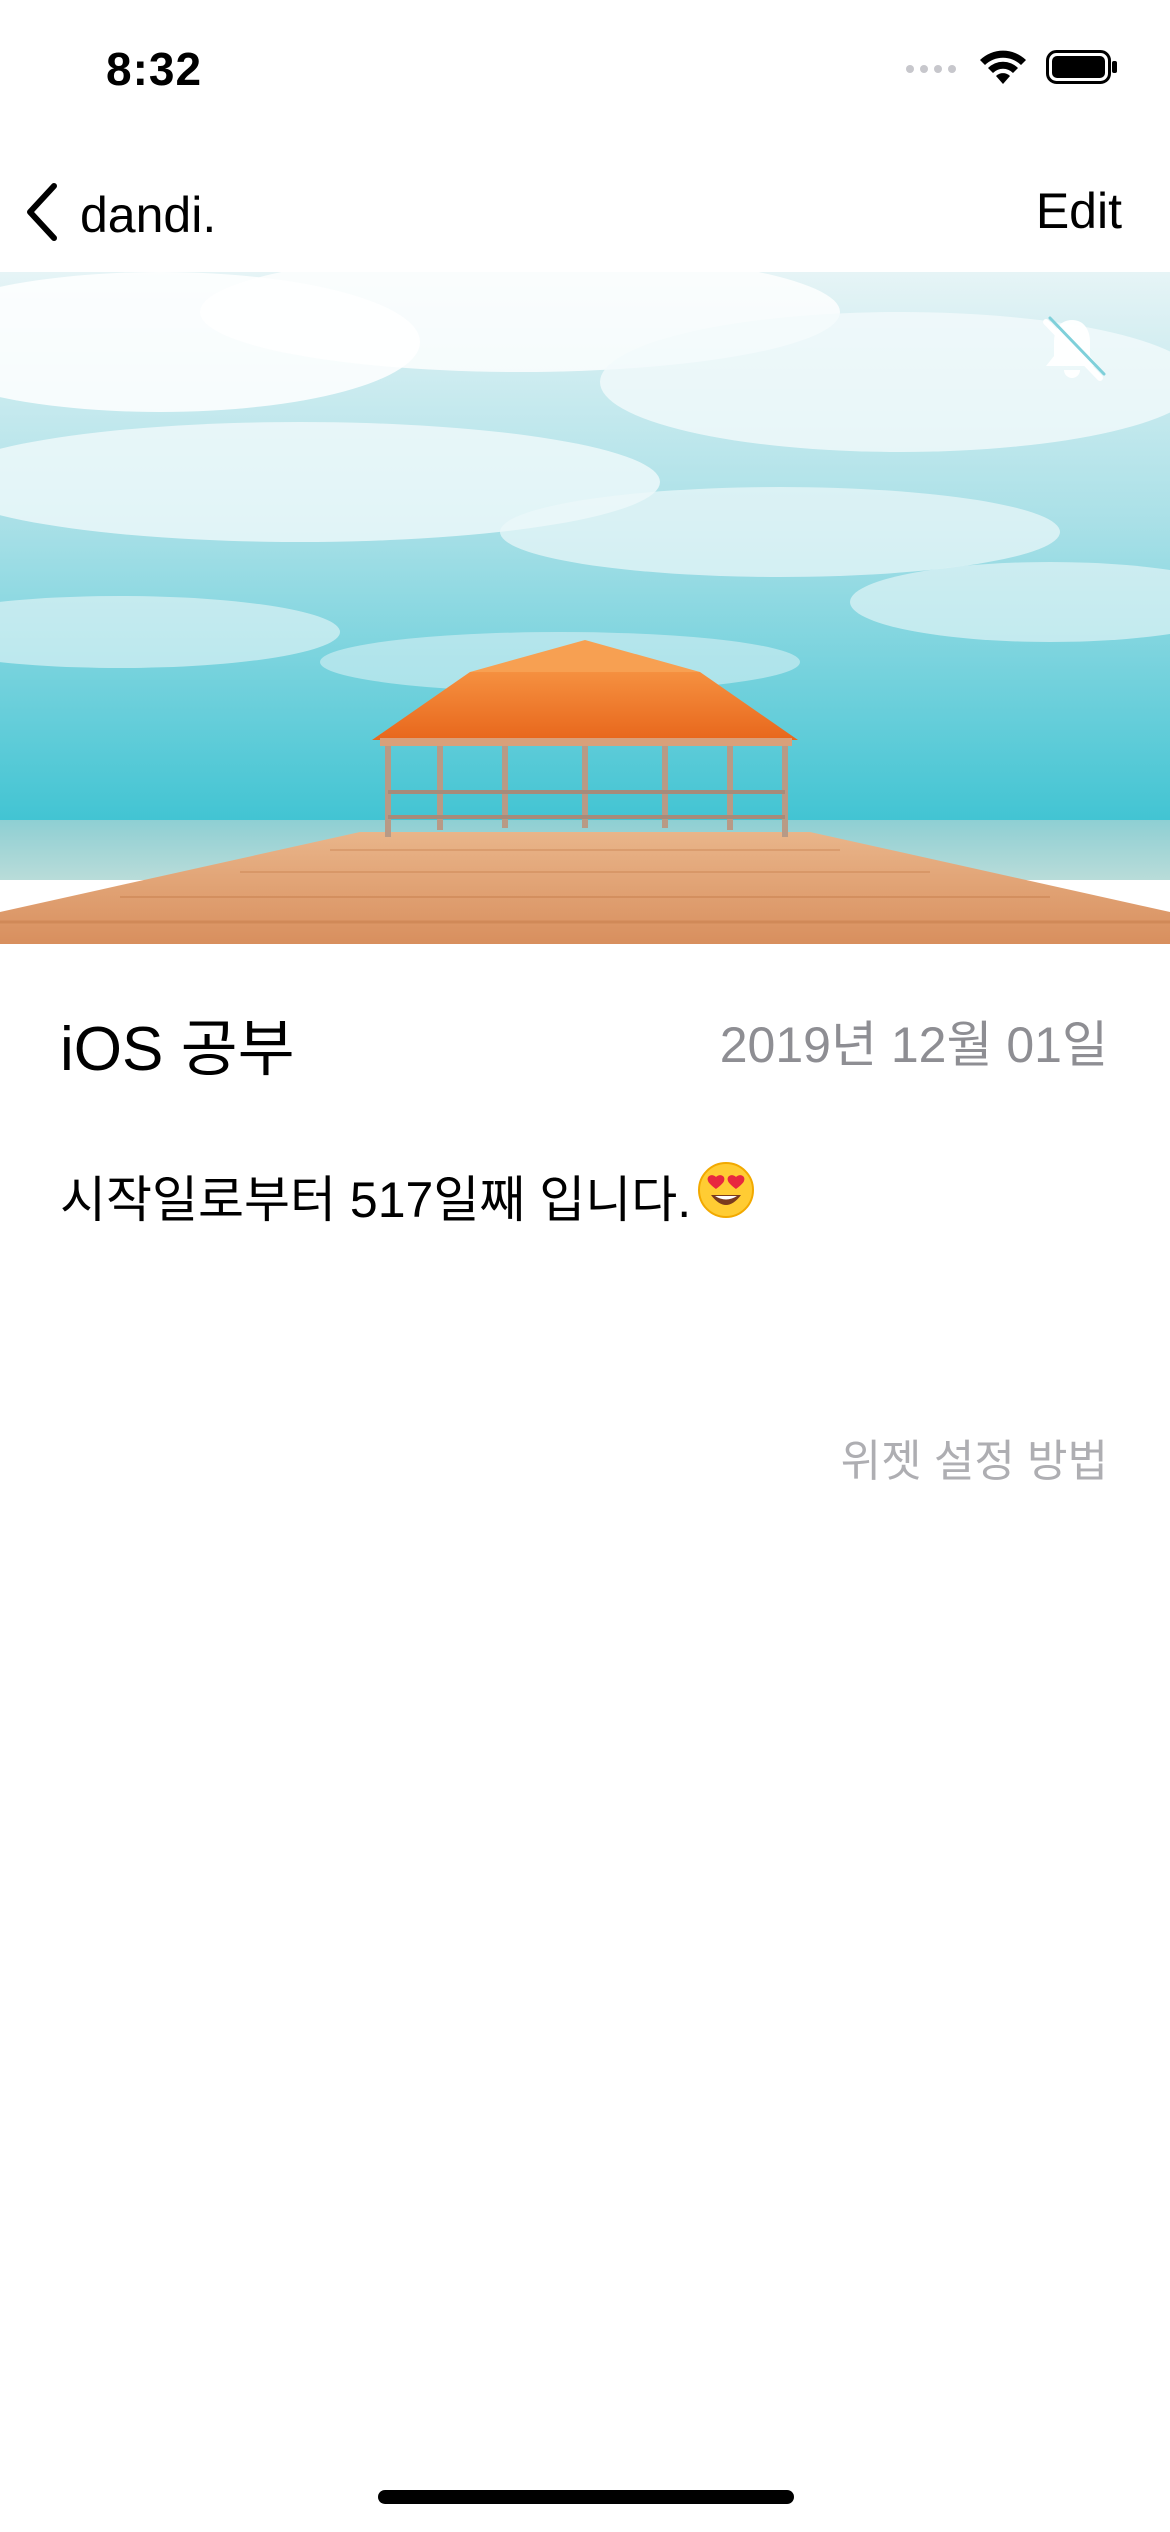 The height and width of the screenshot is (2532, 1170). Describe the element at coordinates (726, 1196) in the screenshot. I see `heart-eyes-emoji-icon` at that location.